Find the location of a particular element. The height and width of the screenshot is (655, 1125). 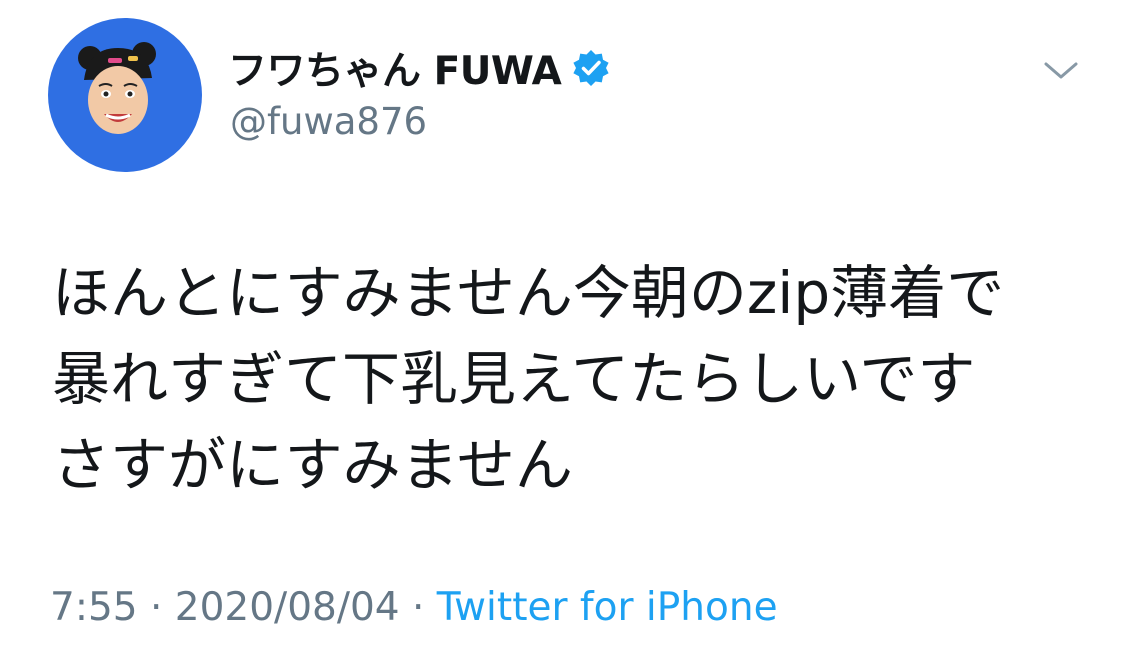

tweet-metadata: 7:55 · 2020/08/04 · Twitter for iPhone is located at coordinates (414, 607).